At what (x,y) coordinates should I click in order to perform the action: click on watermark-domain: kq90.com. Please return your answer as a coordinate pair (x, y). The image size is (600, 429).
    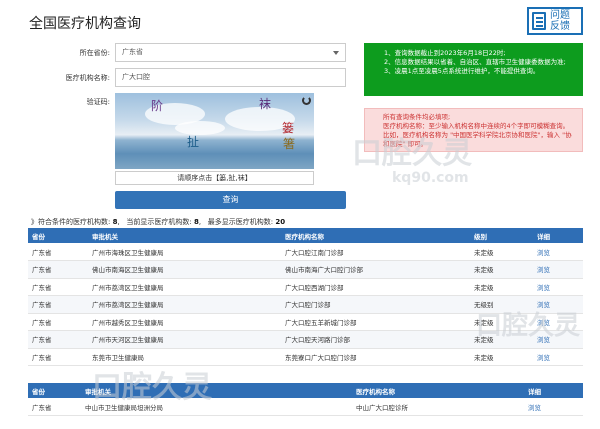
    Looking at the image, I should click on (430, 178).